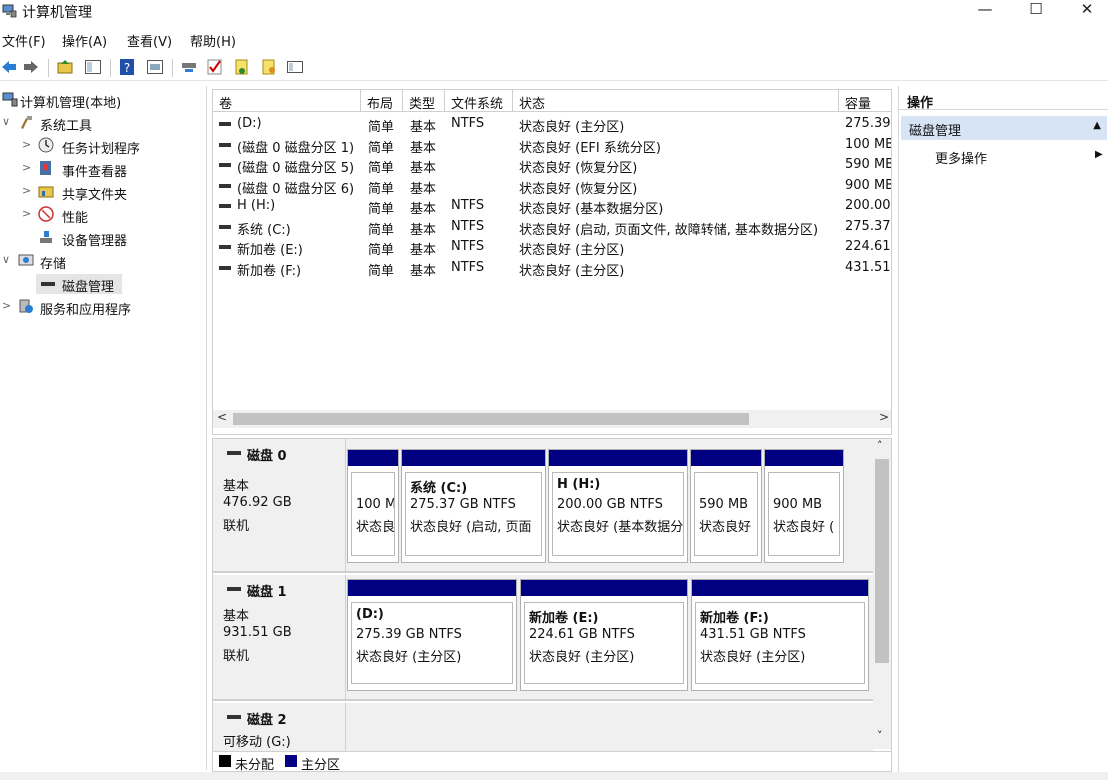  Describe the element at coordinates (578, 168) in the screenshot. I see `table-cell: 状态良好 (恢复分区)` at that location.